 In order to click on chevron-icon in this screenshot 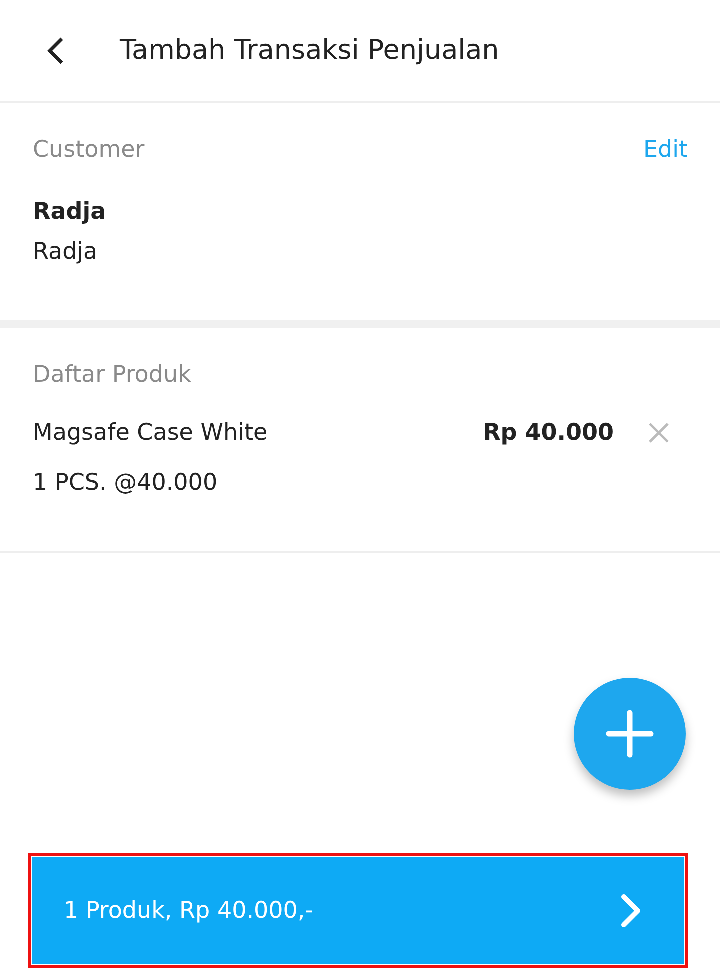, I will do `click(631, 910)`.